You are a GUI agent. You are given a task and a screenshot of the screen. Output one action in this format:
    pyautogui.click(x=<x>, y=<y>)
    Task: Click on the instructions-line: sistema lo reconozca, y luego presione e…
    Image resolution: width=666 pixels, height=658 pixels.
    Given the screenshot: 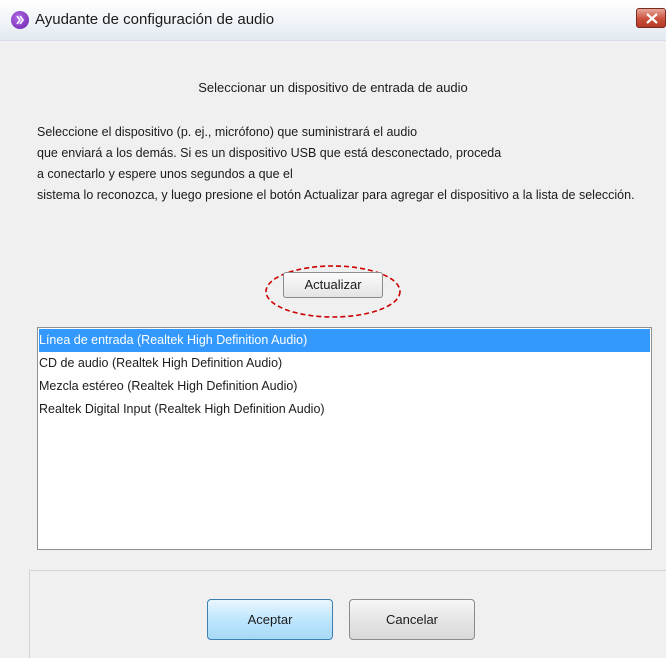 What is the action you would take?
    pyautogui.click(x=336, y=195)
    